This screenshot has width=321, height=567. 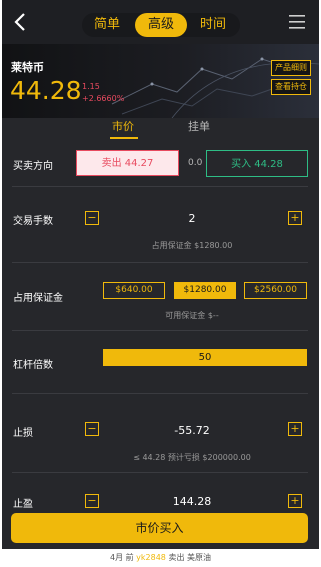 What do you see at coordinates (257, 163) in the screenshot?
I see `buy-button: 买入 44.28` at bounding box center [257, 163].